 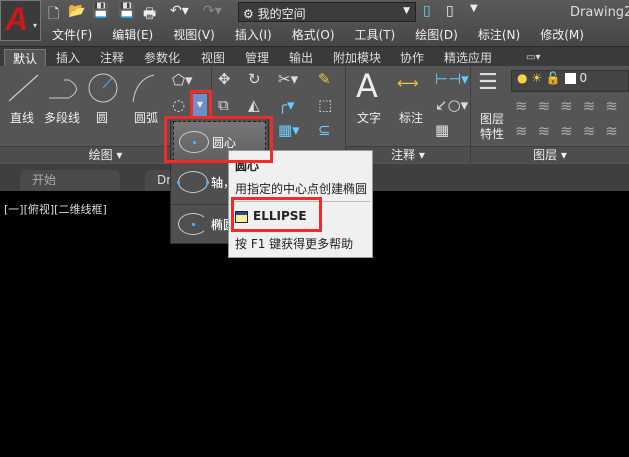 What do you see at coordinates (562, 35) in the screenshot?
I see `menu-modify: 修改(M)` at bounding box center [562, 35].